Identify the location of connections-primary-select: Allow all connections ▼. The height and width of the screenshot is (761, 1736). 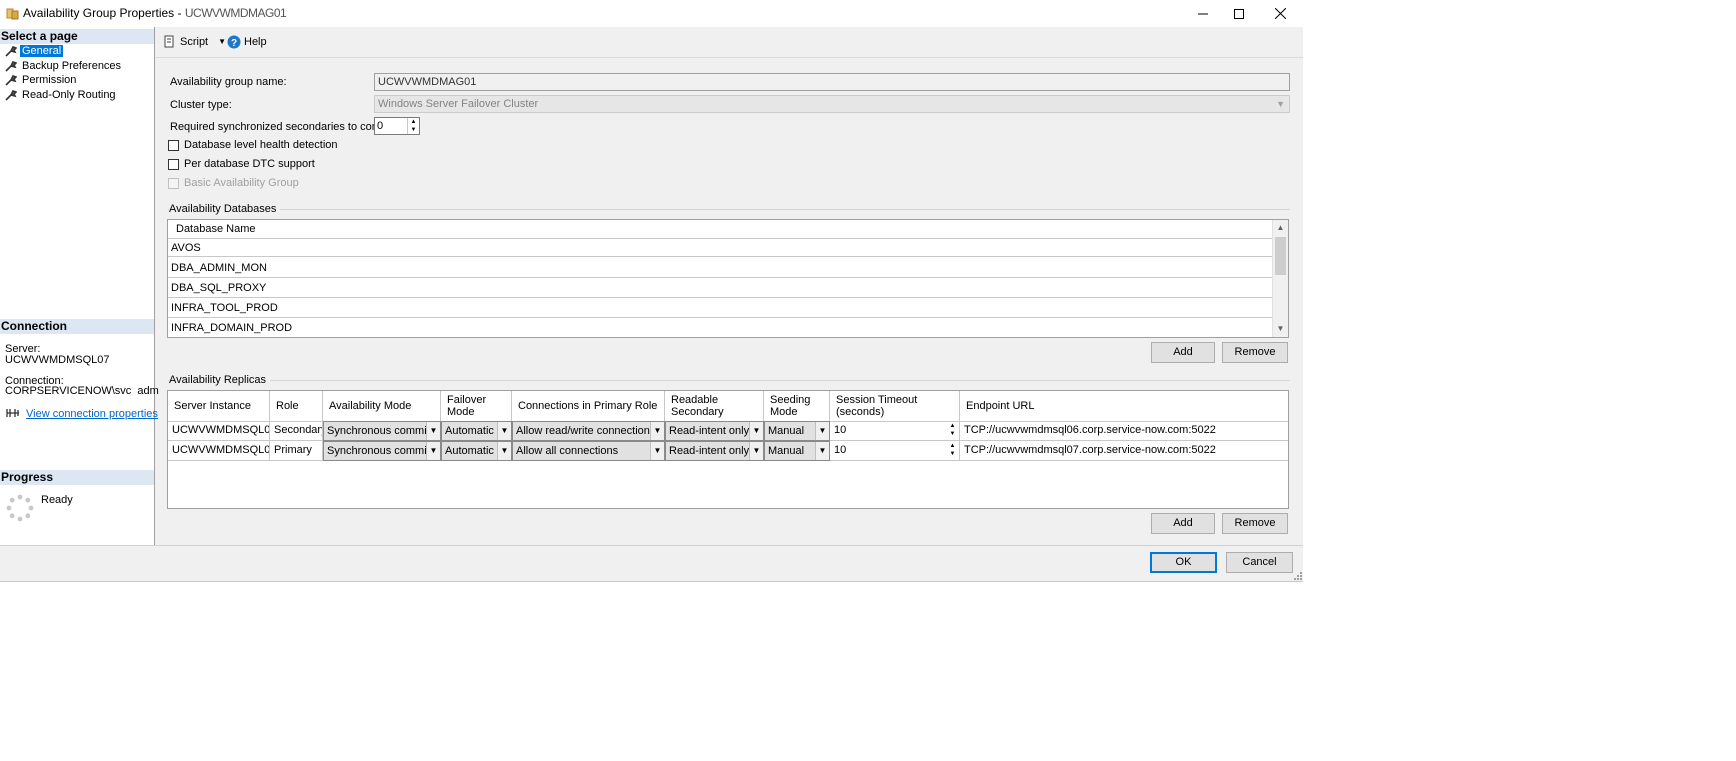
(588, 451).